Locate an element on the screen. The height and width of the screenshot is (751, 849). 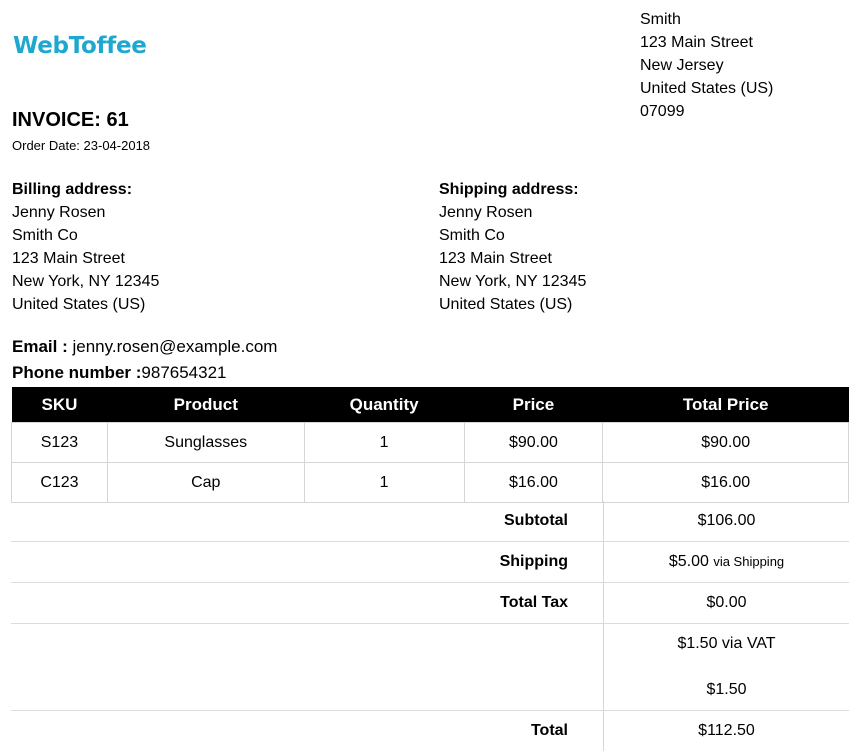
cell-product: Cap is located at coordinates (205, 482).